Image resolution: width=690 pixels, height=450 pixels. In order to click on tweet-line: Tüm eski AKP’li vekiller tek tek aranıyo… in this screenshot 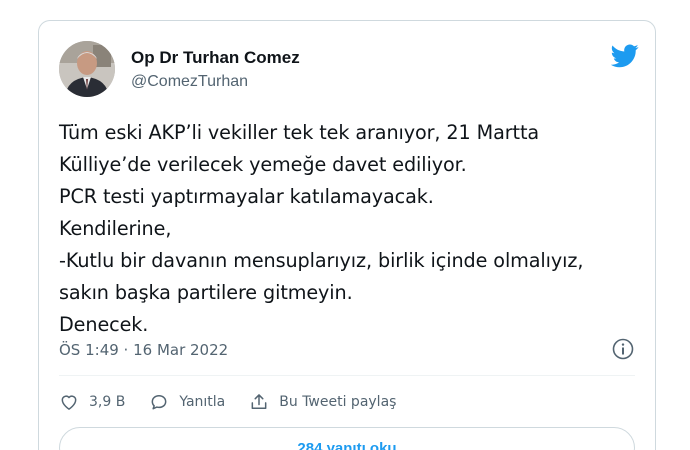, I will do `click(299, 132)`.